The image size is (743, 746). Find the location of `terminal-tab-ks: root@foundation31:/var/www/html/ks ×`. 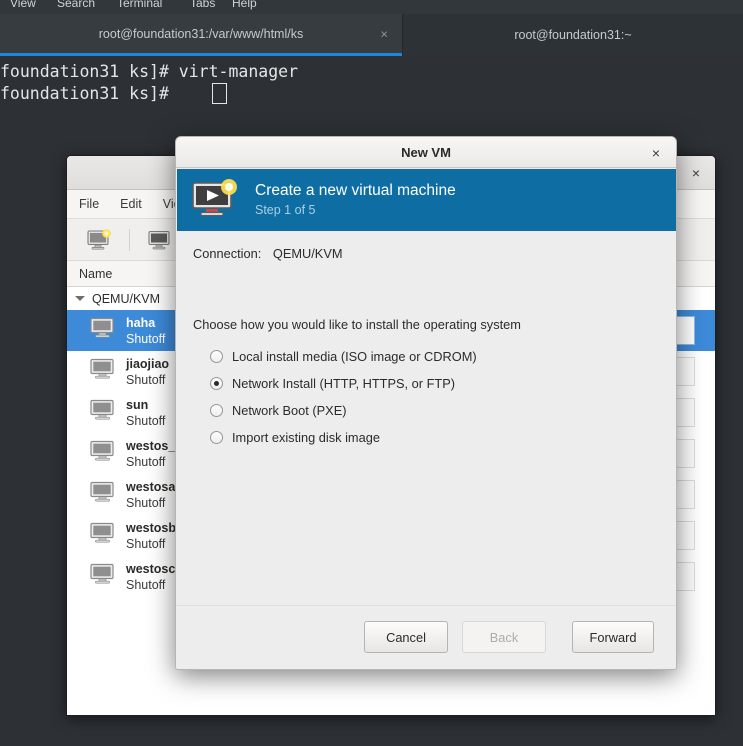

terminal-tab-ks: root@foundation31:/var/www/html/ks × is located at coordinates (201, 35).